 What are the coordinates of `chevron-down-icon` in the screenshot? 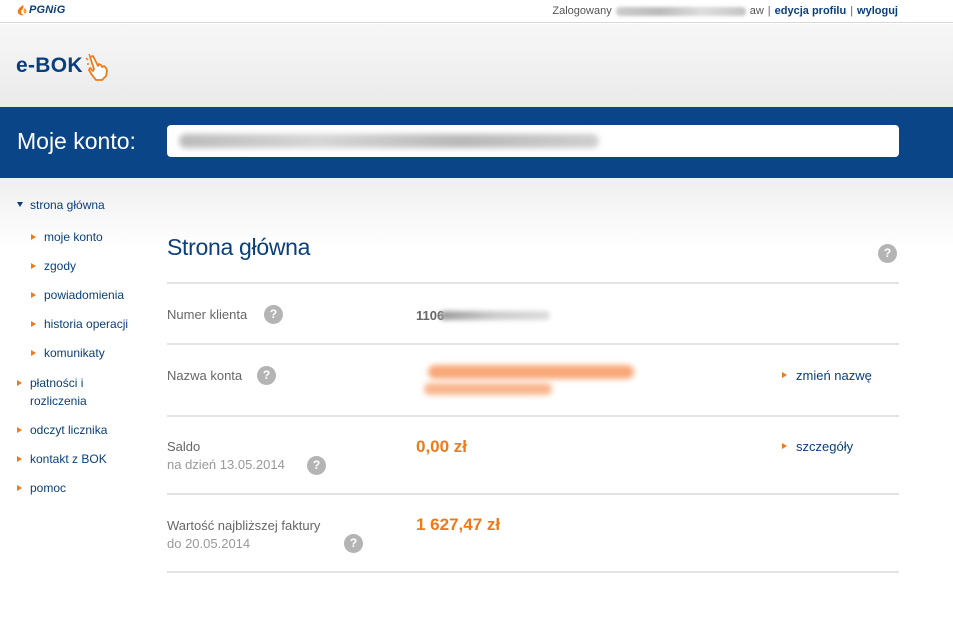 It's located at (20, 204).